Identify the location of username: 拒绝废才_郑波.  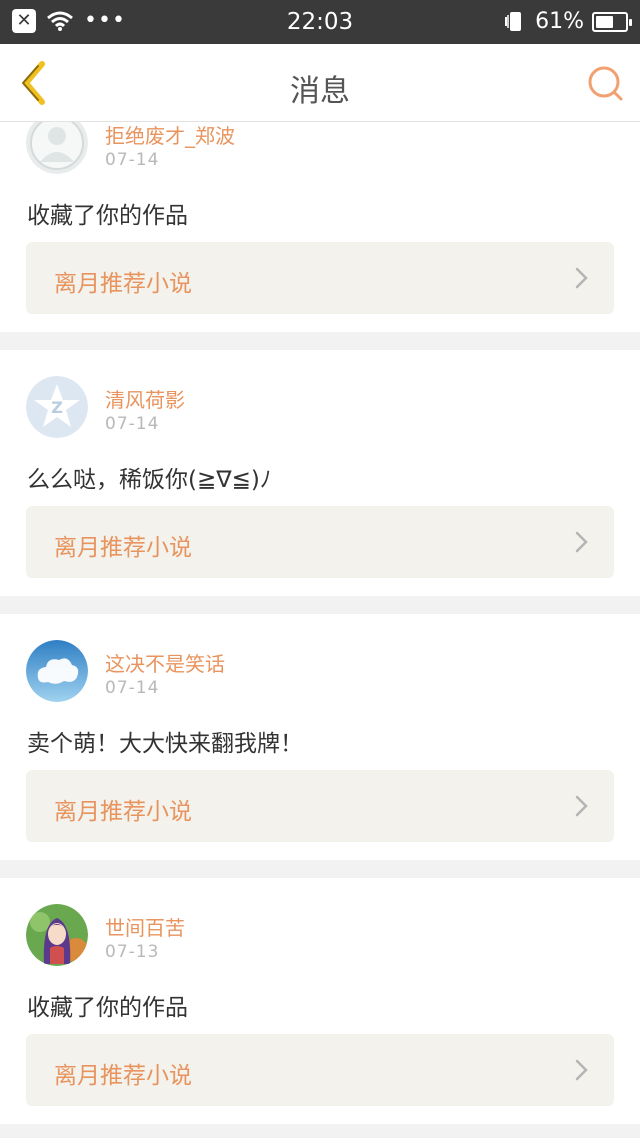
(170, 135).